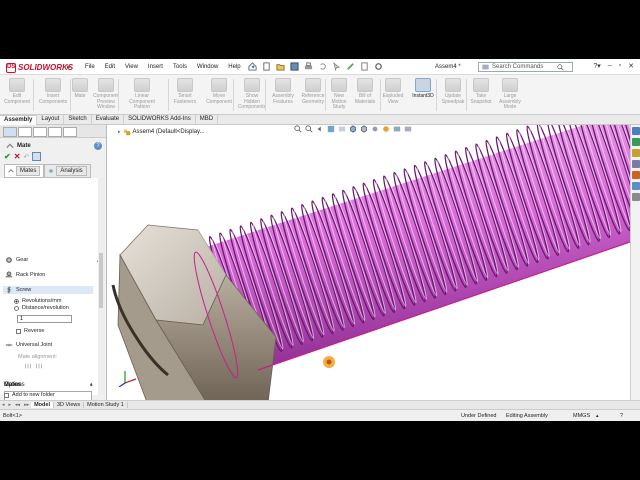 The width and height of the screenshot is (640, 480). What do you see at coordinates (17, 91) in the screenshot?
I see `ribbon-button-edit-component: Edit Component` at bounding box center [17, 91].